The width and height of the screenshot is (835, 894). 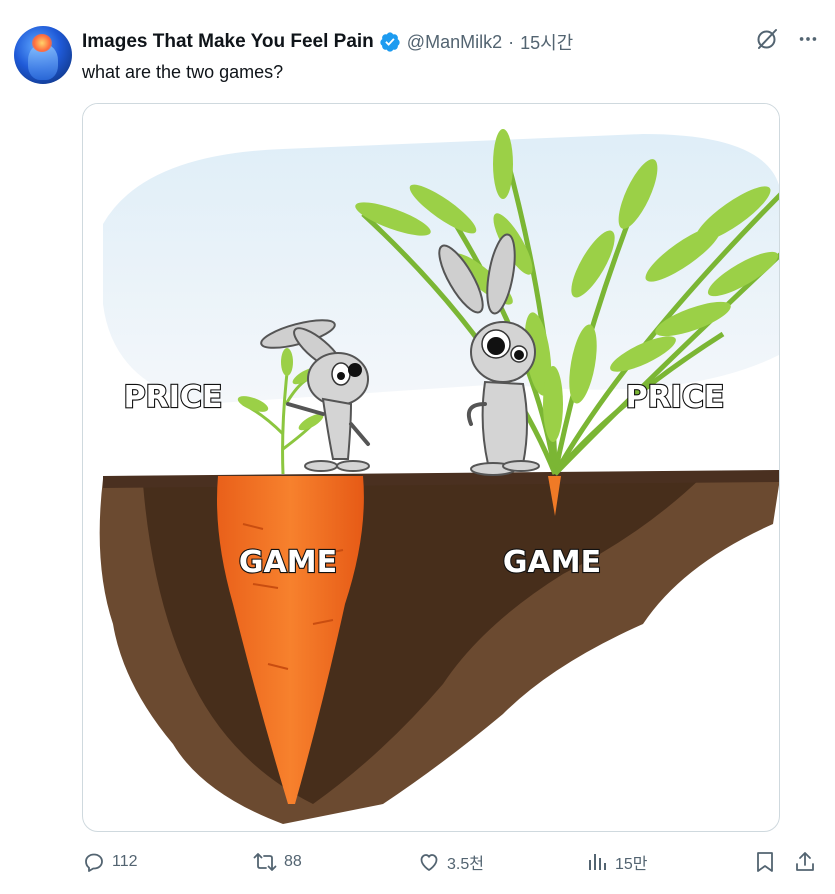 I want to click on avatar-glow, so click(x=42, y=43).